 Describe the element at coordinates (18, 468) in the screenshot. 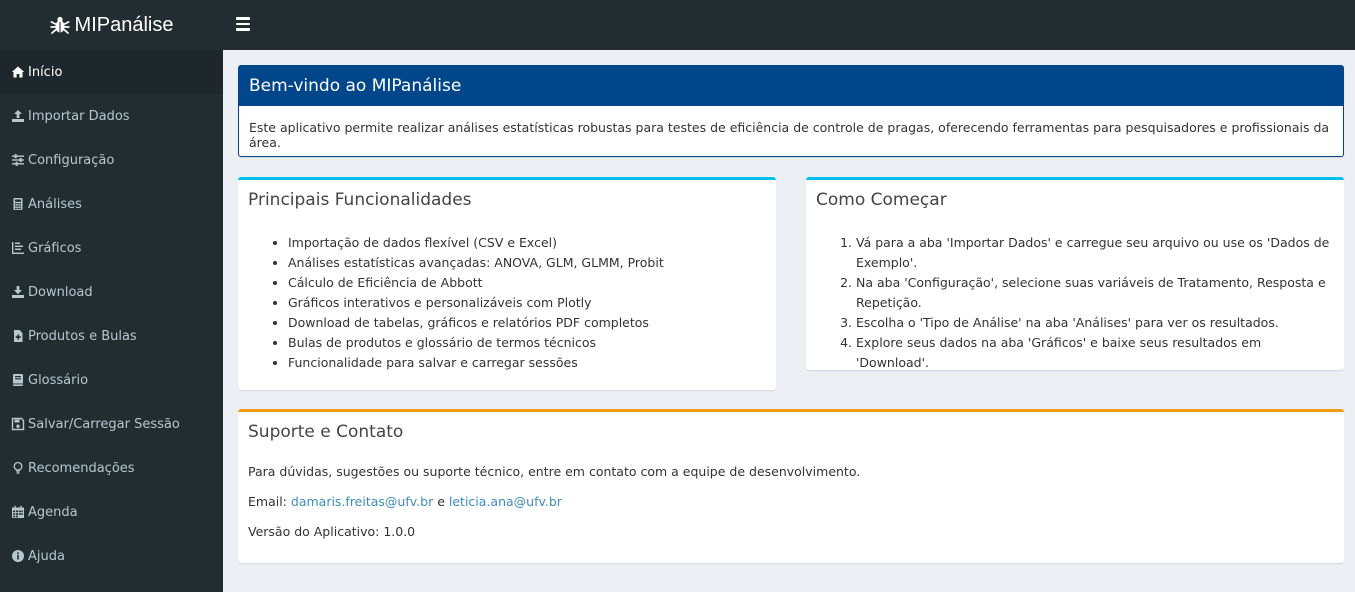

I see `lightbulb-icon` at that location.